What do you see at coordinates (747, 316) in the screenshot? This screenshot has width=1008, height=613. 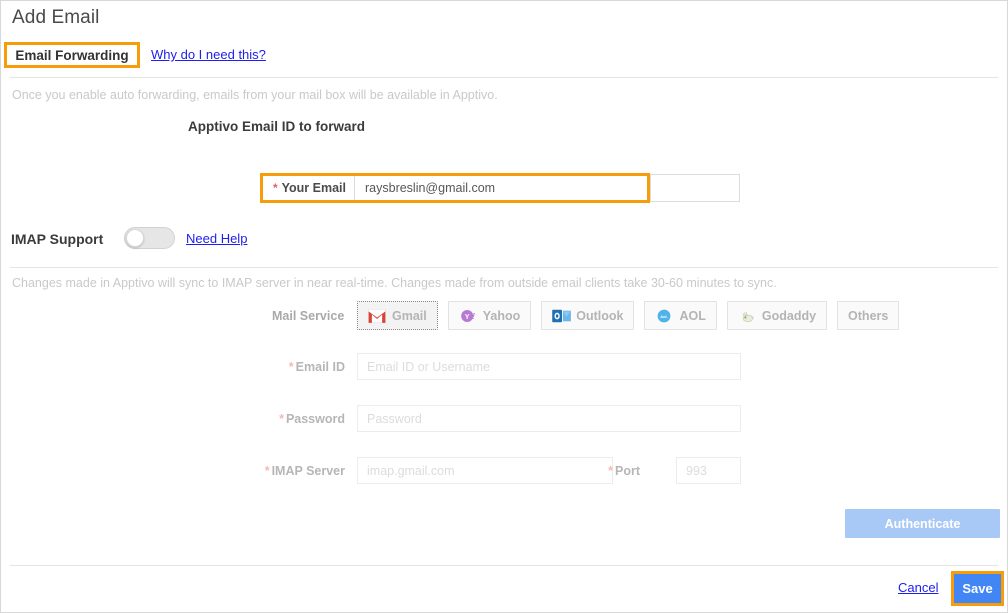 I see `godaddy-icon` at bounding box center [747, 316].